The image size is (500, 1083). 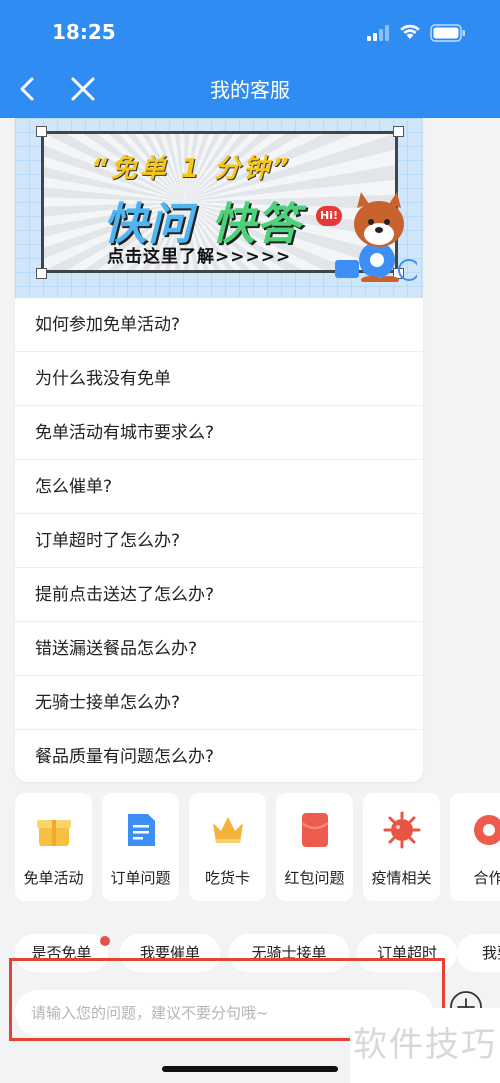 I want to click on faq-item: 提前点击送达了怎么办?, so click(x=219, y=595).